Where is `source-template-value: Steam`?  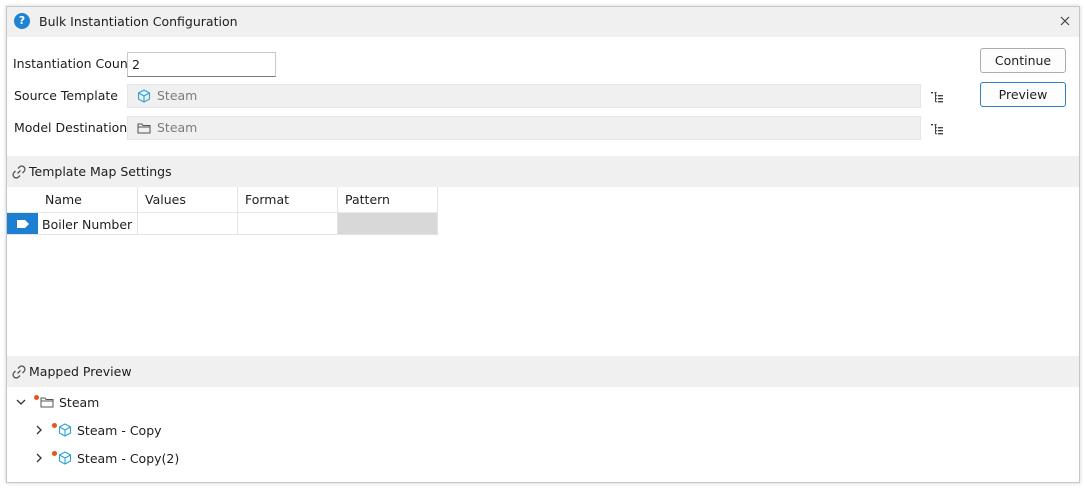
source-template-value: Steam is located at coordinates (177, 95).